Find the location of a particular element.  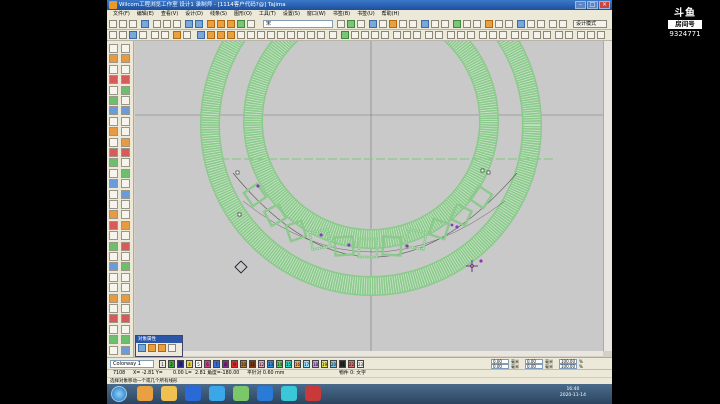

menu-view: 查看(V) is located at coordinates (169, 14).